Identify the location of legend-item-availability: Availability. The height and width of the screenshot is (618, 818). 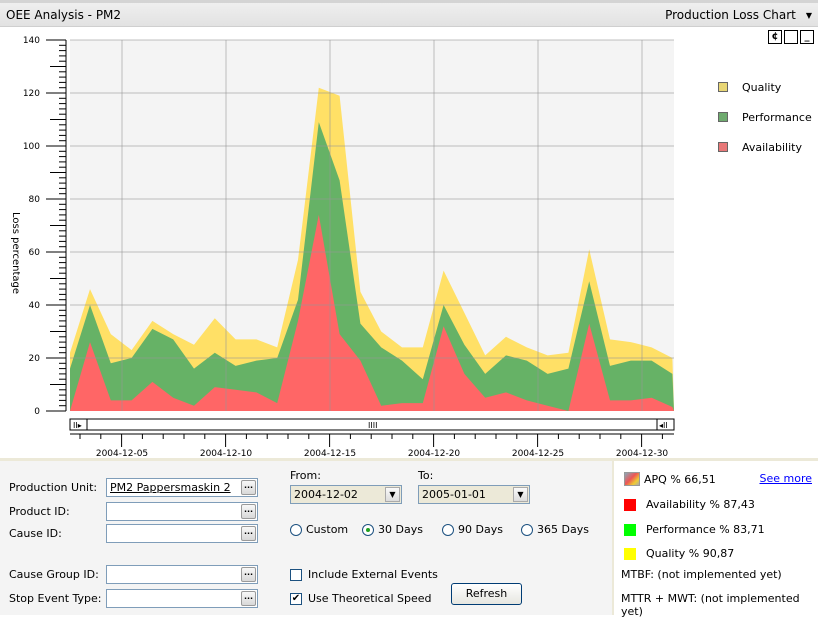
(765, 147).